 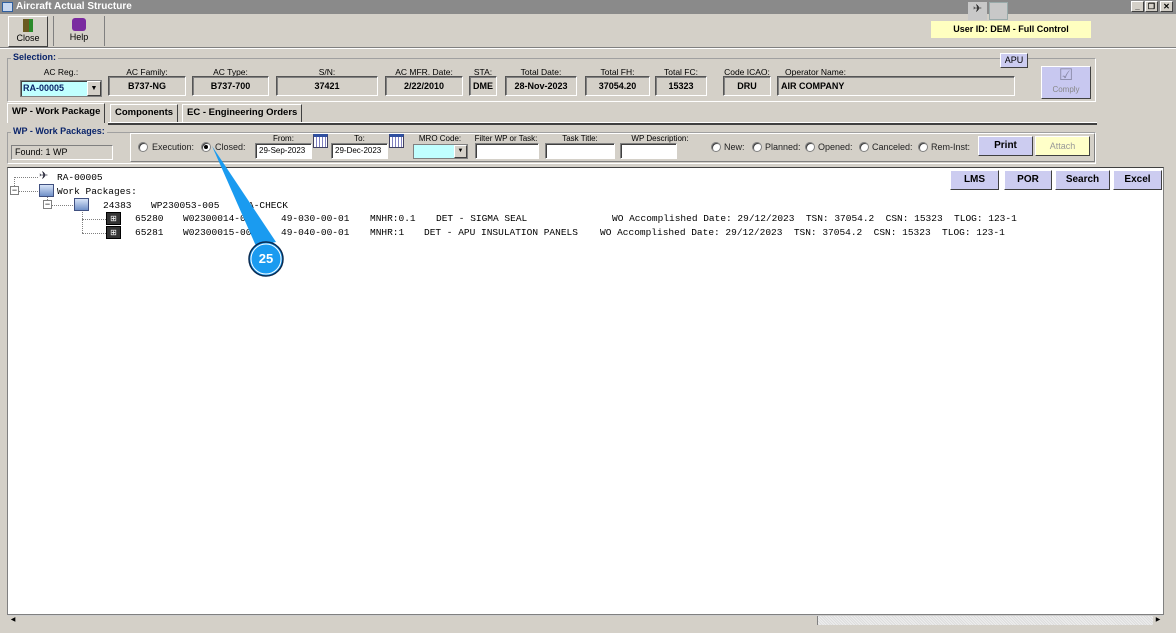 What do you see at coordinates (266, 258) in the screenshot?
I see `callout-number: 25` at bounding box center [266, 258].